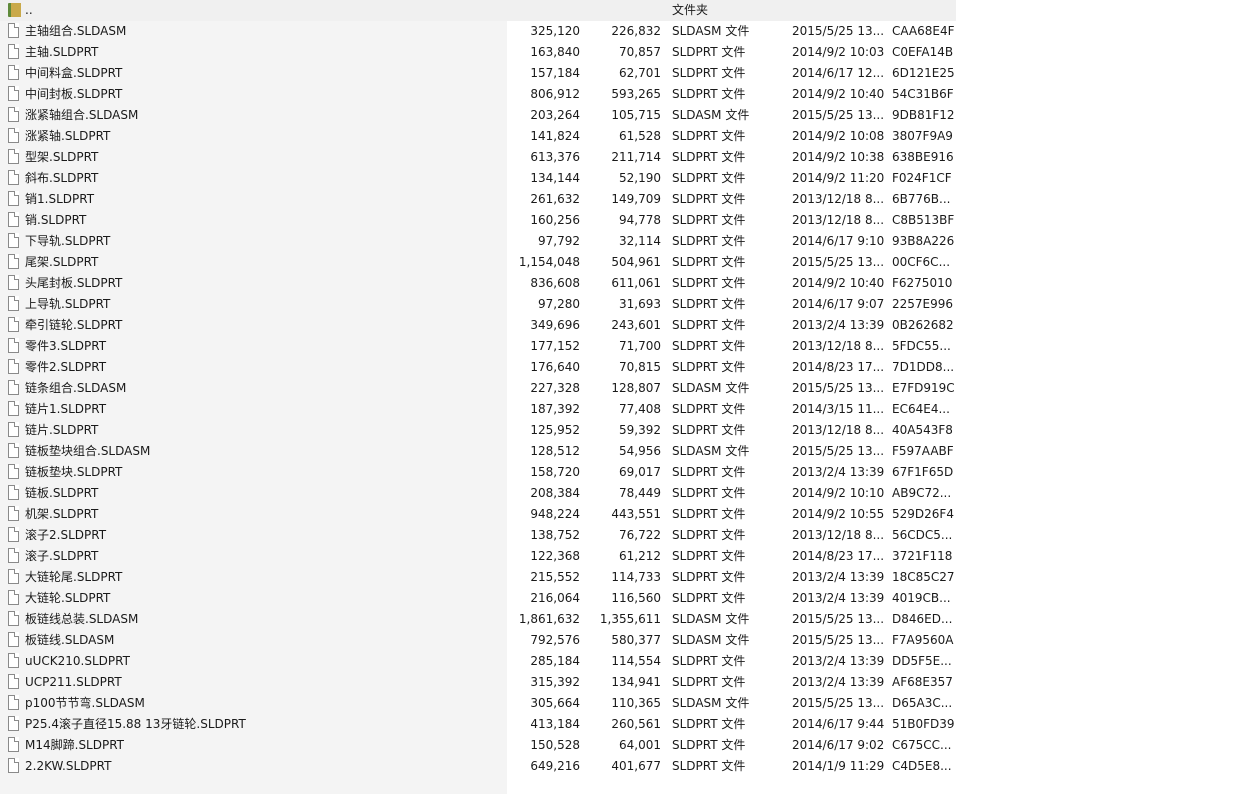 Image resolution: width=1249 pixels, height=794 pixels. What do you see at coordinates (76, 388) in the screenshot?
I see `file-name: 链条组合.SLDASM` at bounding box center [76, 388].